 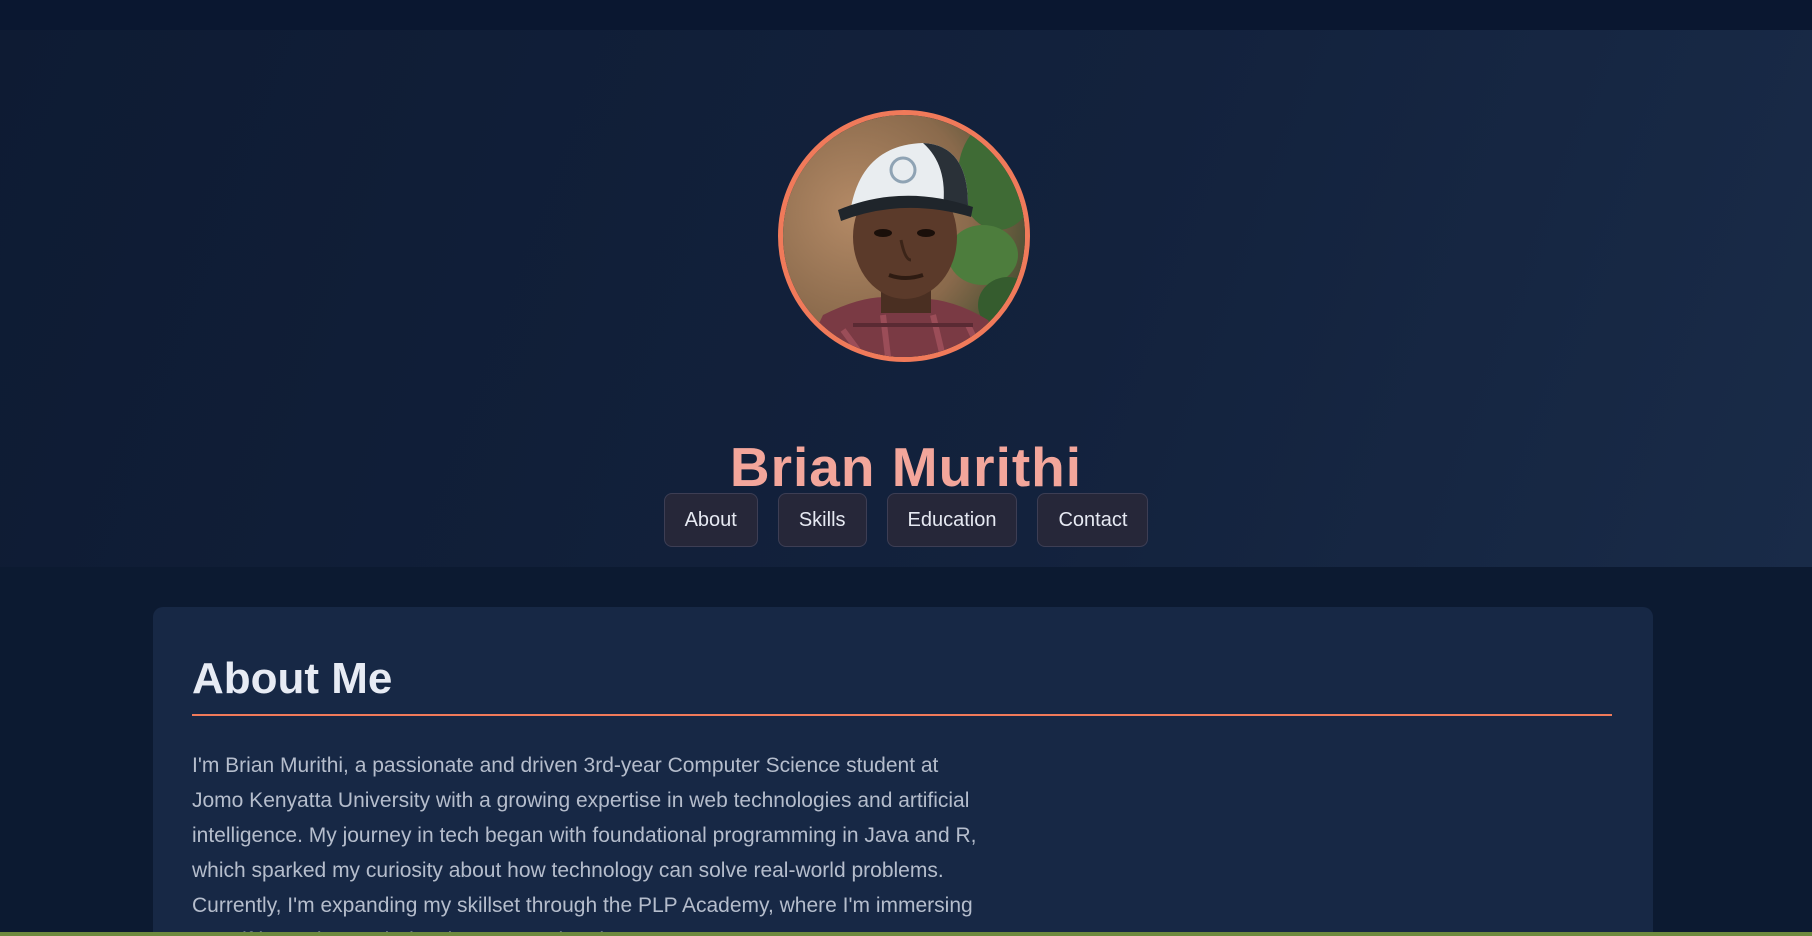 What do you see at coordinates (710, 520) in the screenshot?
I see `nav-about-button: About` at bounding box center [710, 520].